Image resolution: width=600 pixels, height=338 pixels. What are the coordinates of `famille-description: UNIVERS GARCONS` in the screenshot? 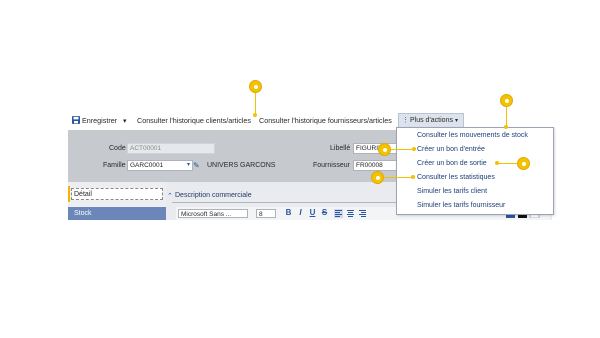 It's located at (241, 165).